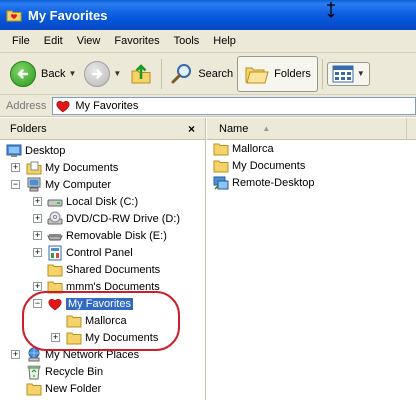  I want to click on tree-item-label: New Folder, so click(73, 388).